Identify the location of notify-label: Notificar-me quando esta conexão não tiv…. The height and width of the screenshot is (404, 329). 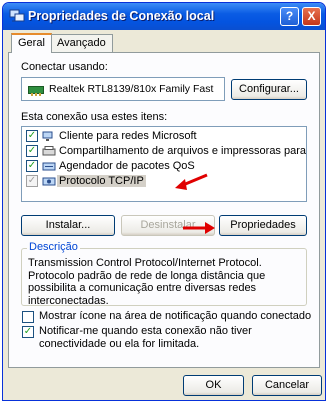
(145, 337).